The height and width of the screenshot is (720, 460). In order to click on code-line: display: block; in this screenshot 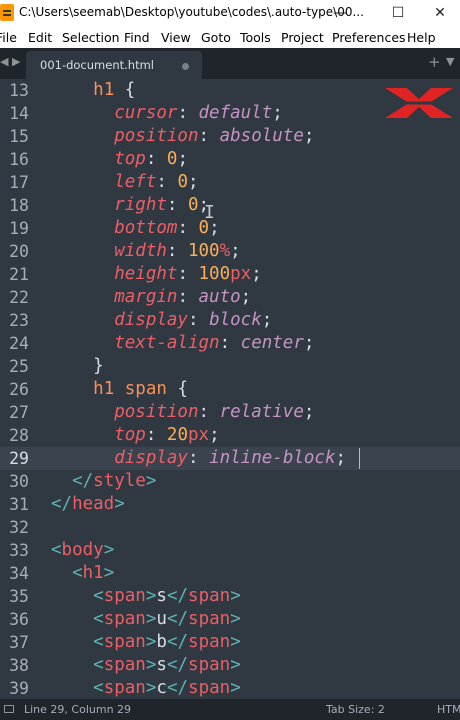, I will do `click(255, 320)`.